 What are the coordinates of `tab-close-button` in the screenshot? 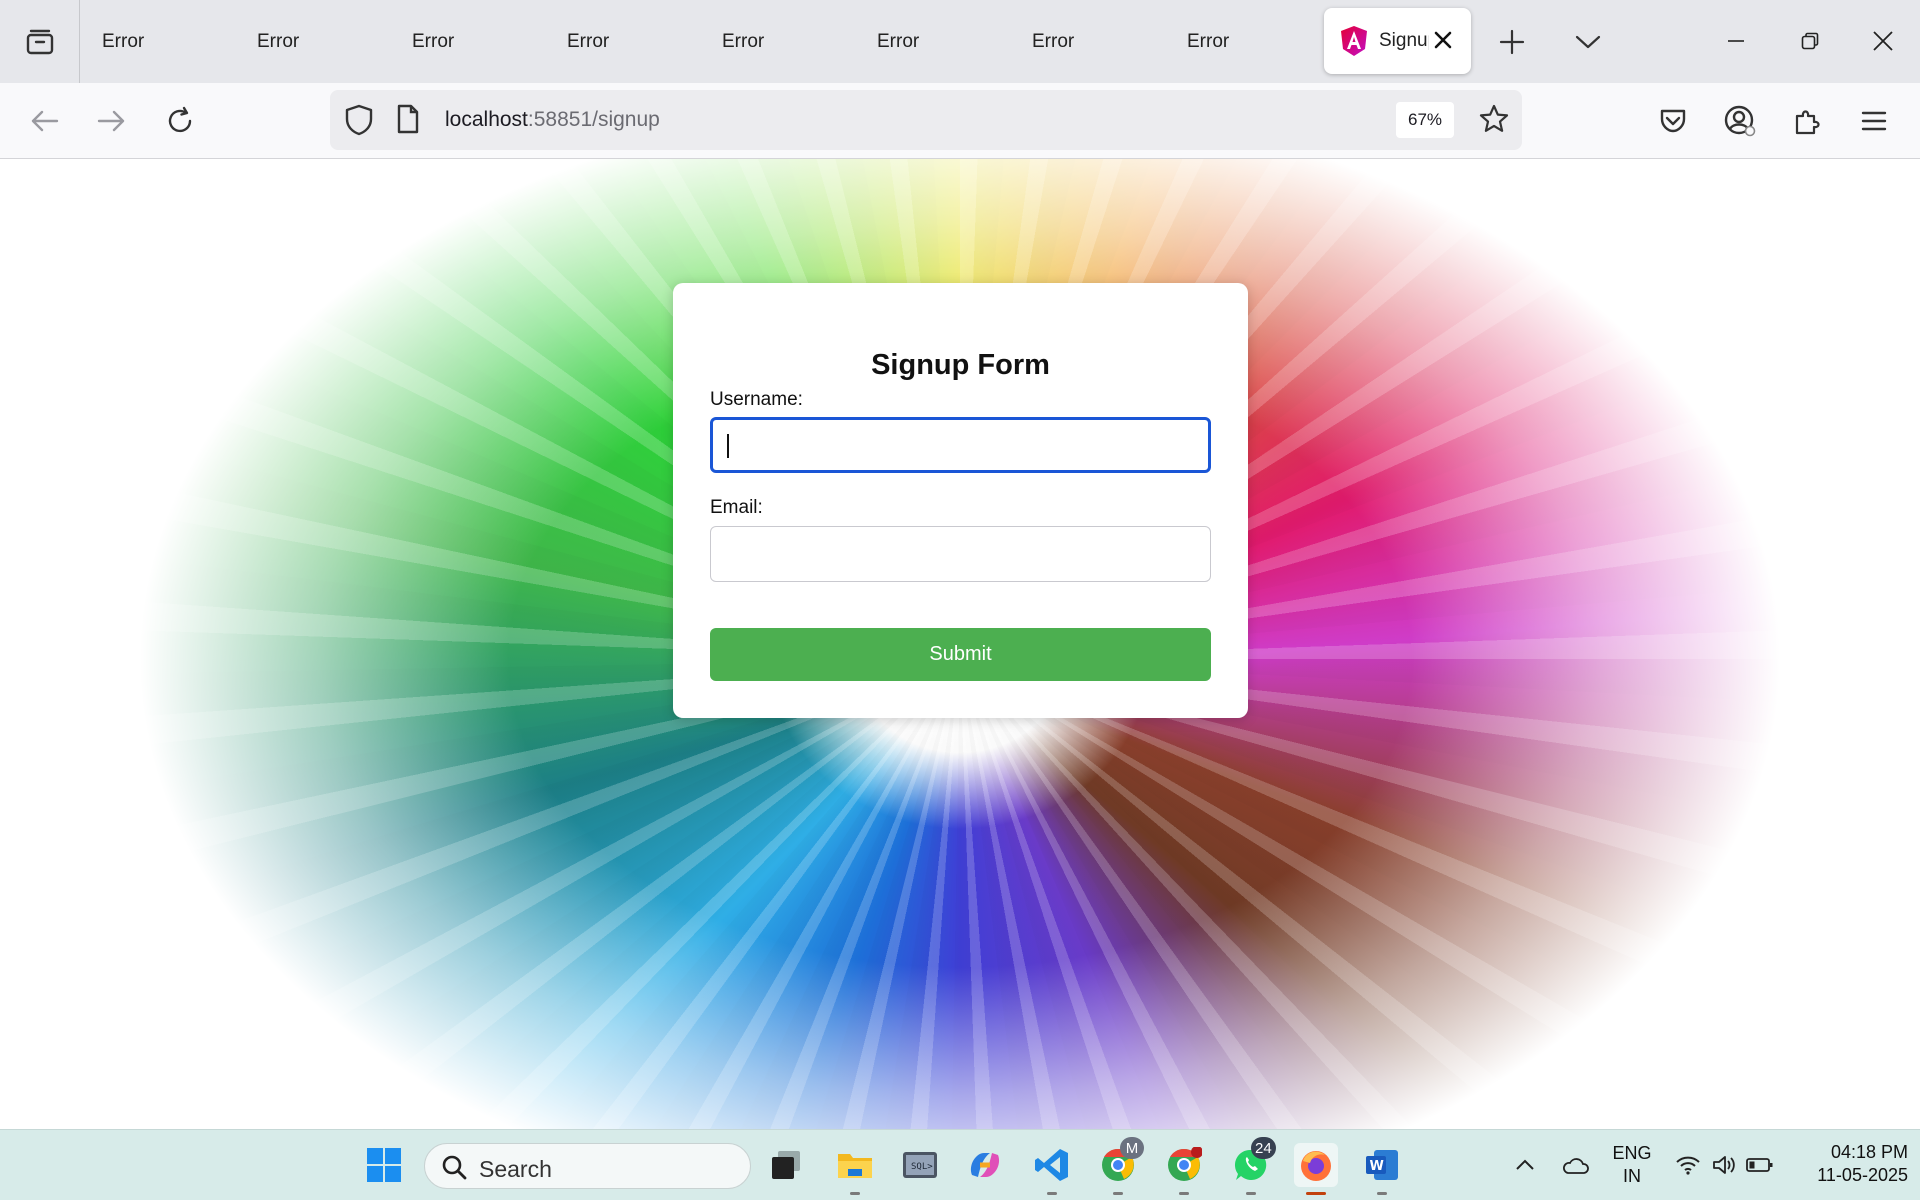 It's located at (1443, 42).